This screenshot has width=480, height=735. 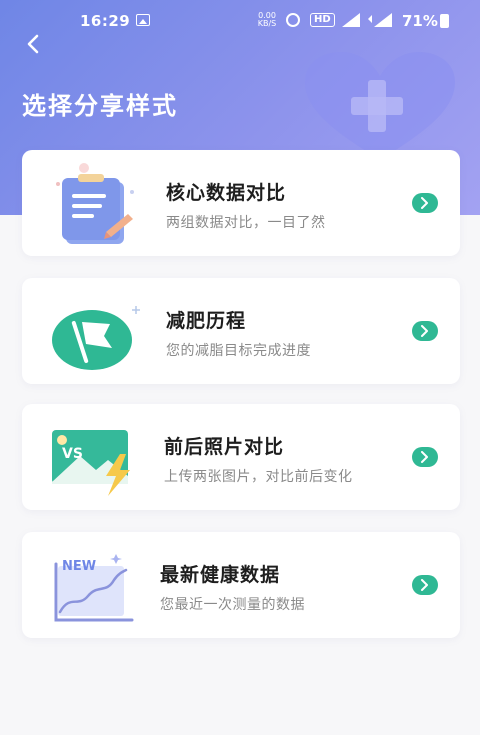 I want to click on card-title: 减肥历程, so click(x=206, y=321).